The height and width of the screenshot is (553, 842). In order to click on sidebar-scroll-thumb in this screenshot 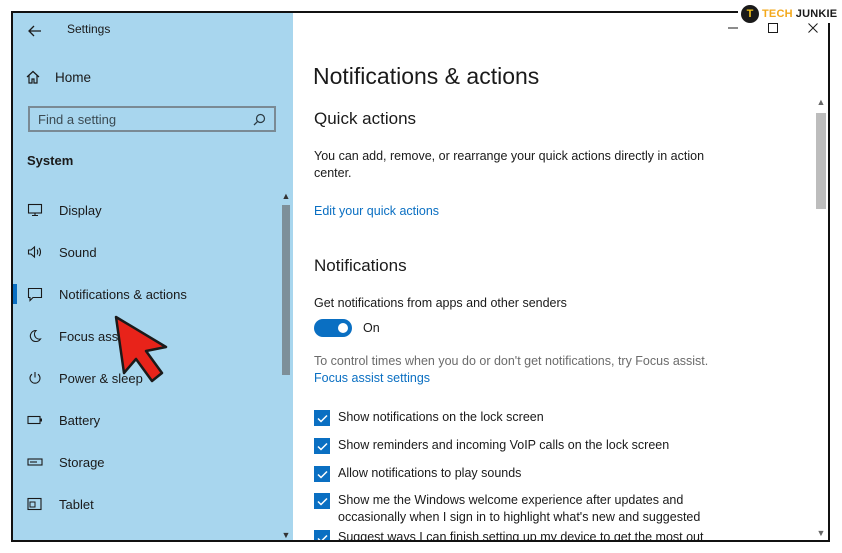, I will do `click(286, 290)`.